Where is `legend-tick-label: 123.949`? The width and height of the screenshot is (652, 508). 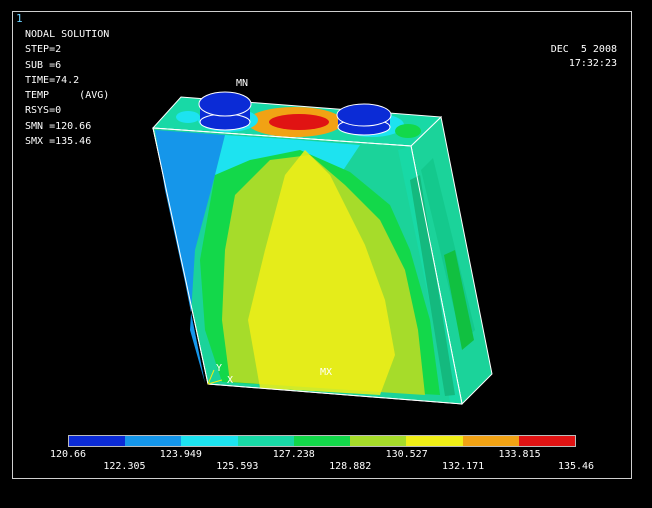
legend-tick-label: 123.949 is located at coordinates (180, 454).